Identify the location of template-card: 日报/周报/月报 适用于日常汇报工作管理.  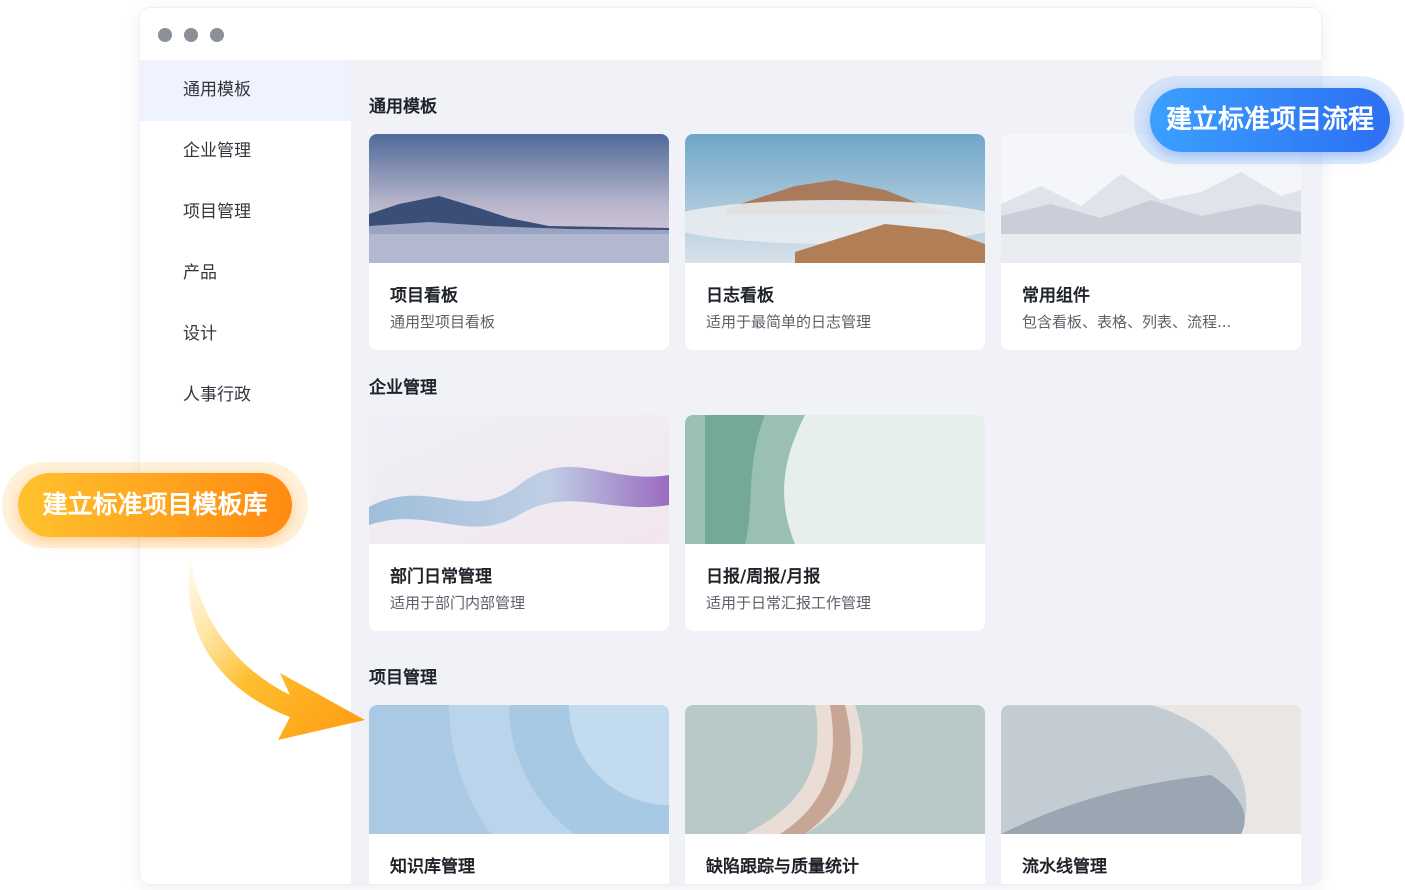
(835, 523).